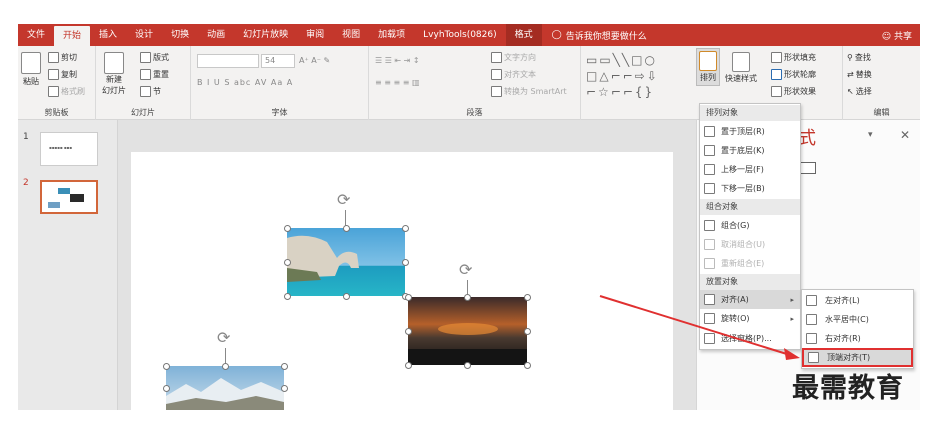  I want to click on format-painter-button: 格式刷, so click(66, 91).